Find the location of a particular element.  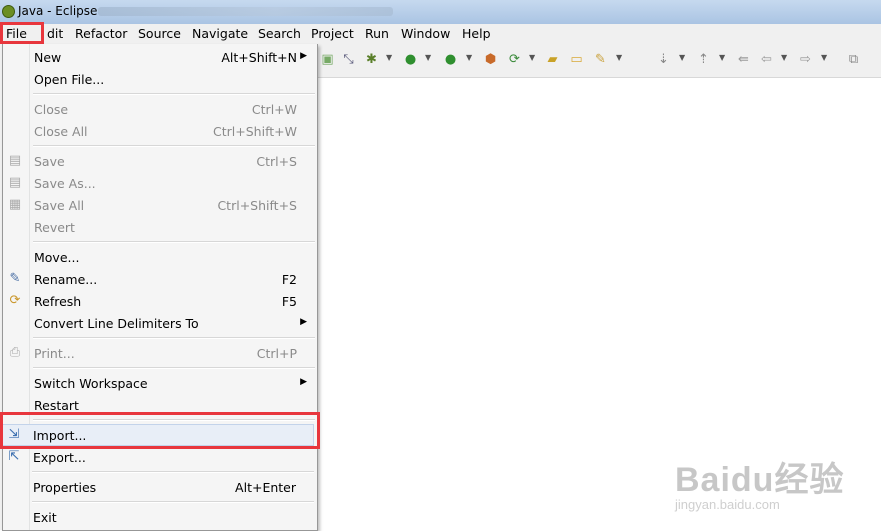

new-wizard-icon: ⟳ is located at coordinates (514, 59).